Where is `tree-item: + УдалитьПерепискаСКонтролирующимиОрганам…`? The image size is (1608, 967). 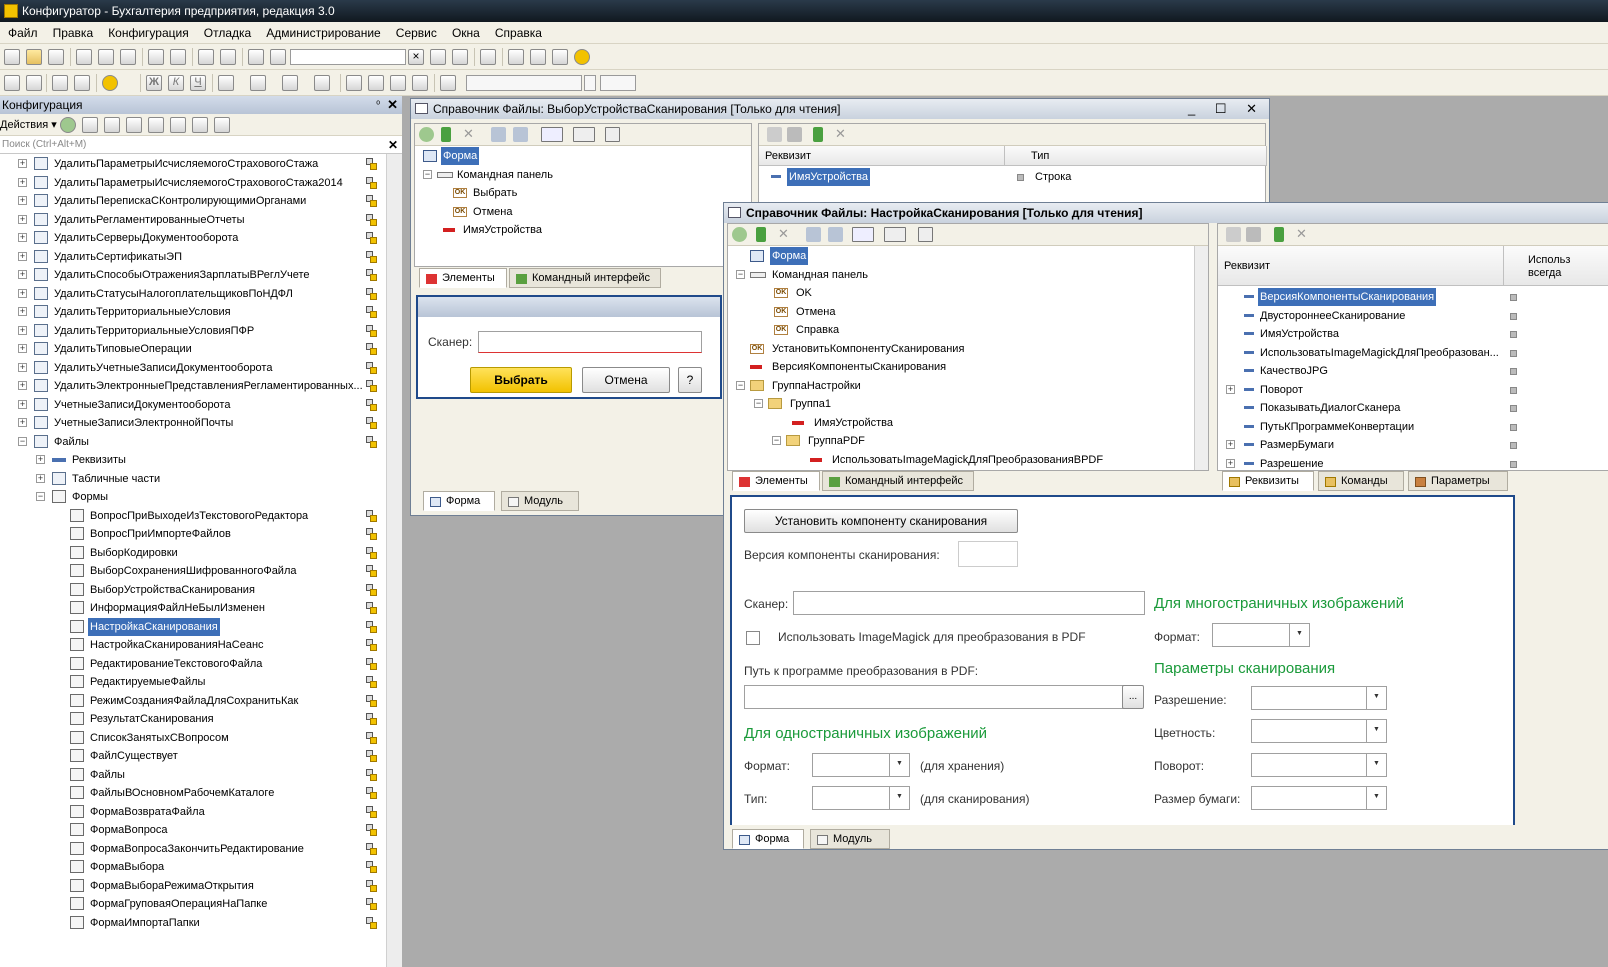
tree-item: + УдалитьПерепискаСКонтролирующимиОрганам… is located at coordinates (193, 201).